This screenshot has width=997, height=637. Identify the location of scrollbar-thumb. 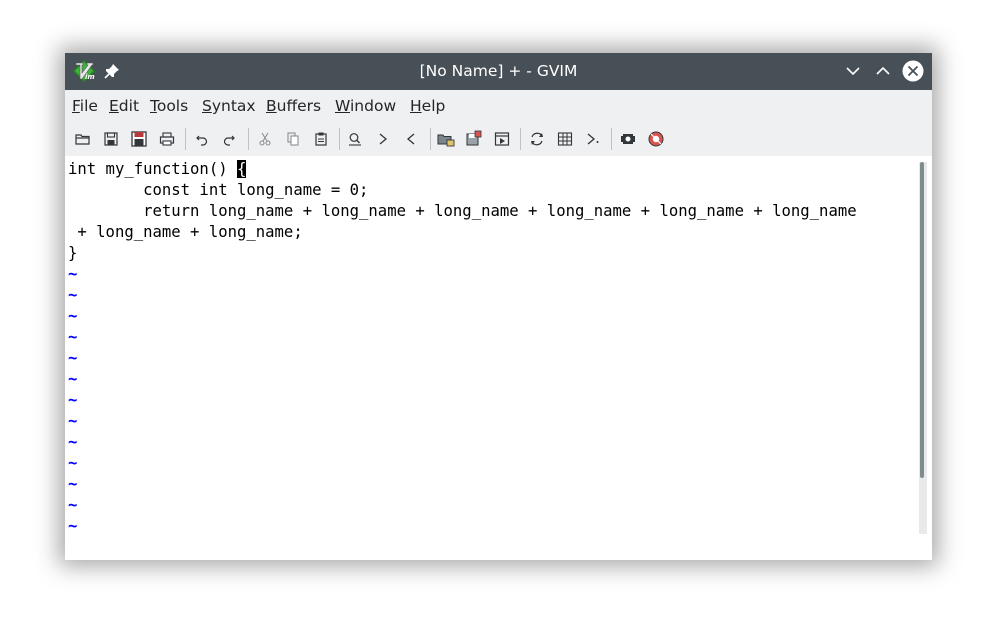
(922, 320).